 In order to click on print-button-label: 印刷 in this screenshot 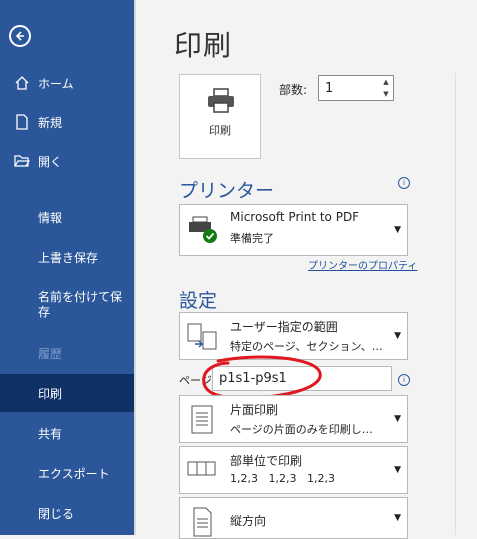, I will do `click(220, 130)`.